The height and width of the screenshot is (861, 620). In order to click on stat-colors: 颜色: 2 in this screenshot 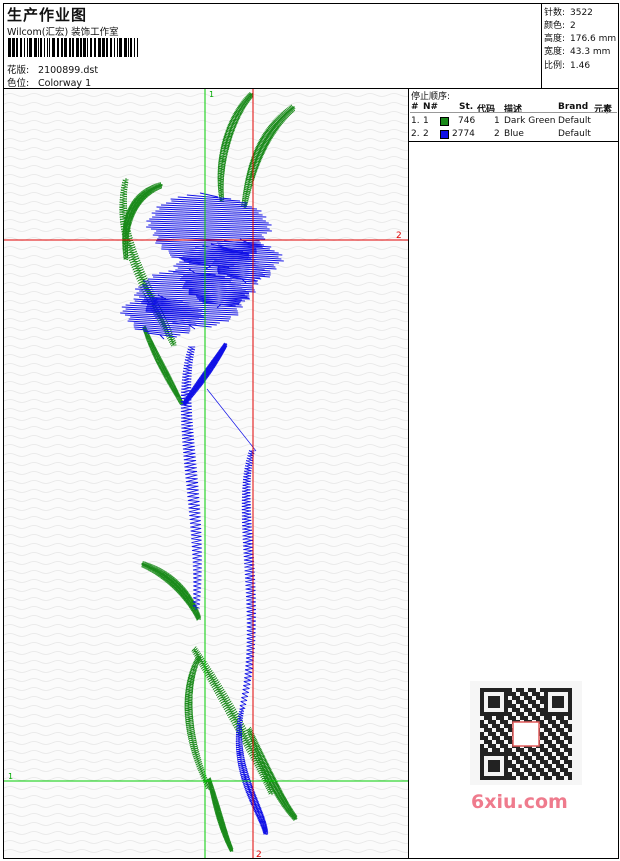, I will do `click(560, 24)`.